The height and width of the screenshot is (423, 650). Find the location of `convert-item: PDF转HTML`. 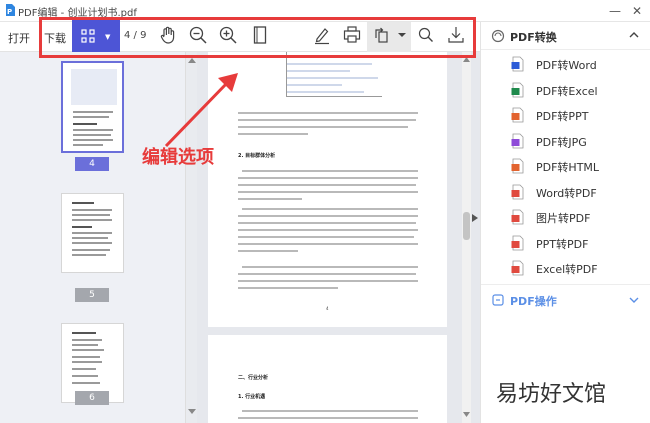

convert-item: PDF转HTML is located at coordinates (565, 166).